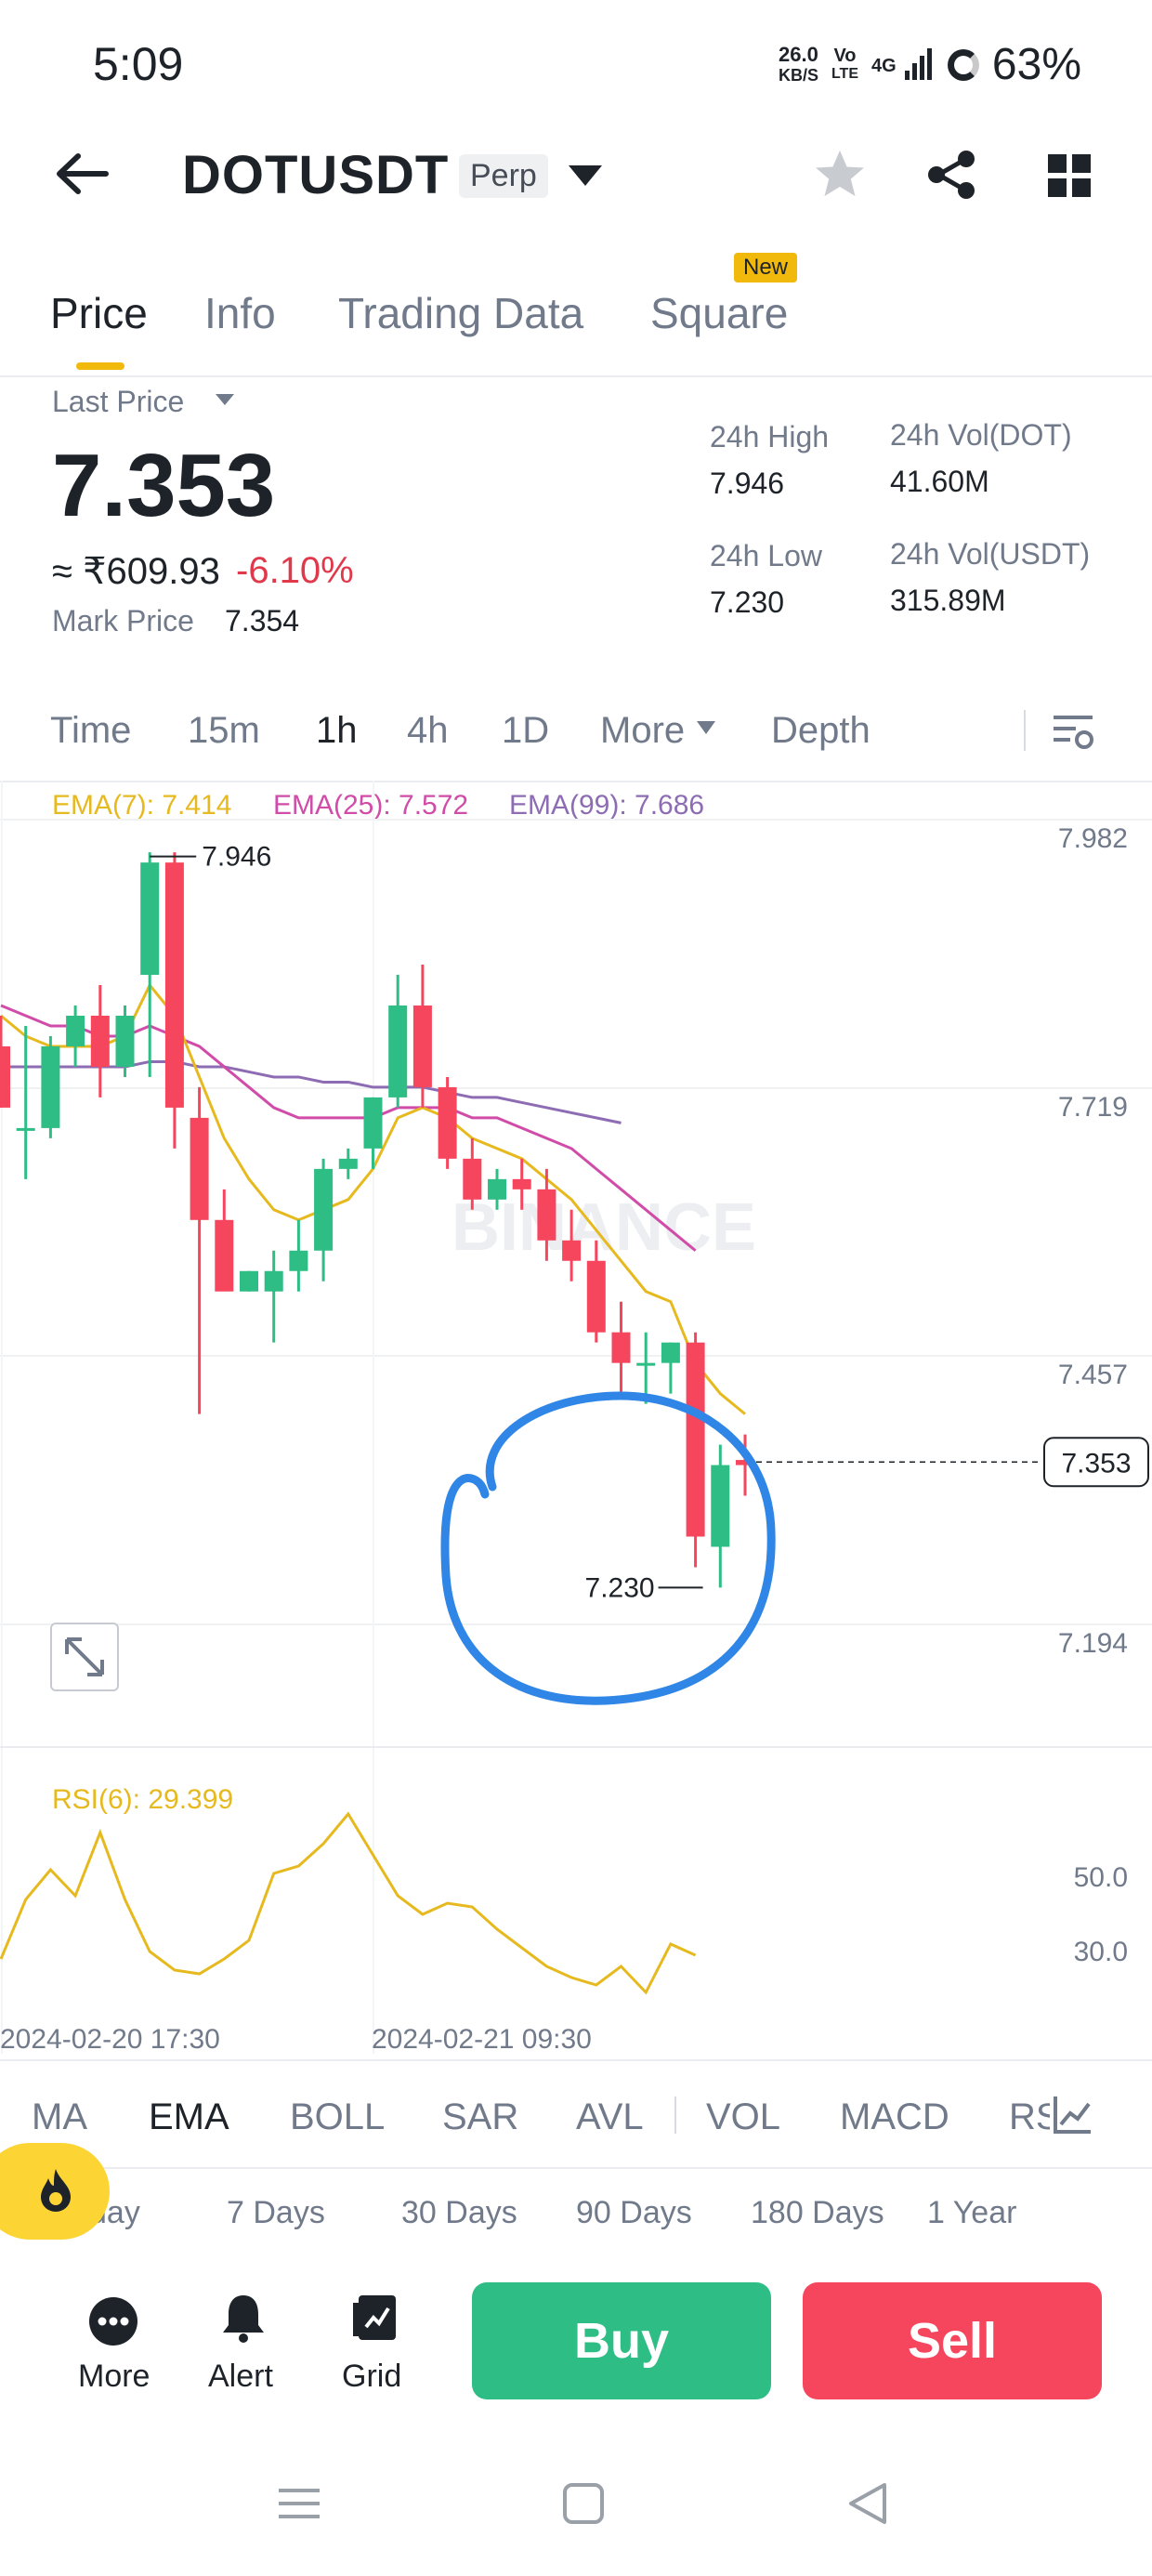 The image size is (1152, 2576). Describe the element at coordinates (138, 64) in the screenshot. I see `status-time: 5:09` at that location.